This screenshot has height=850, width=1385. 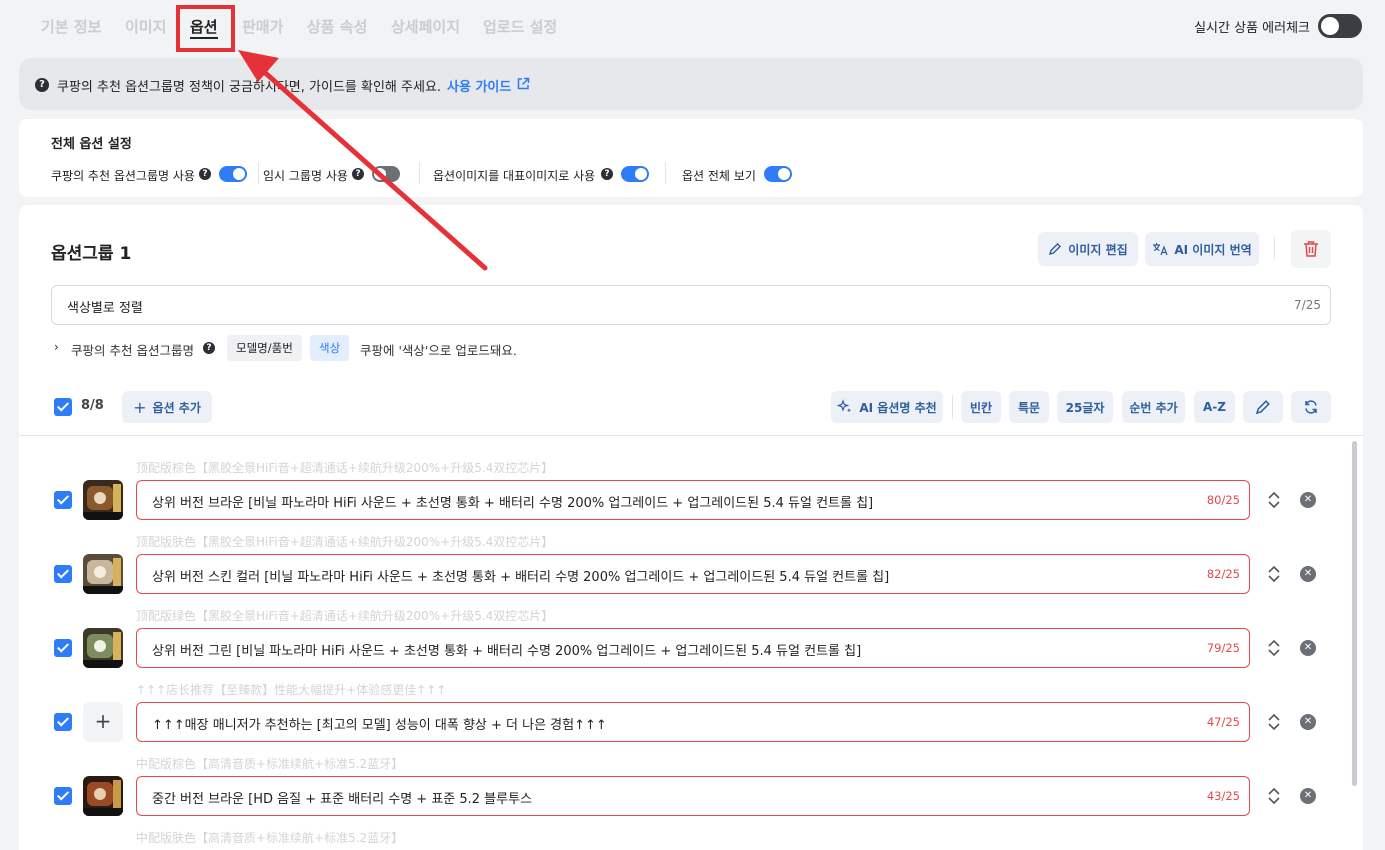 I want to click on refresh-button, so click(x=1311, y=407).